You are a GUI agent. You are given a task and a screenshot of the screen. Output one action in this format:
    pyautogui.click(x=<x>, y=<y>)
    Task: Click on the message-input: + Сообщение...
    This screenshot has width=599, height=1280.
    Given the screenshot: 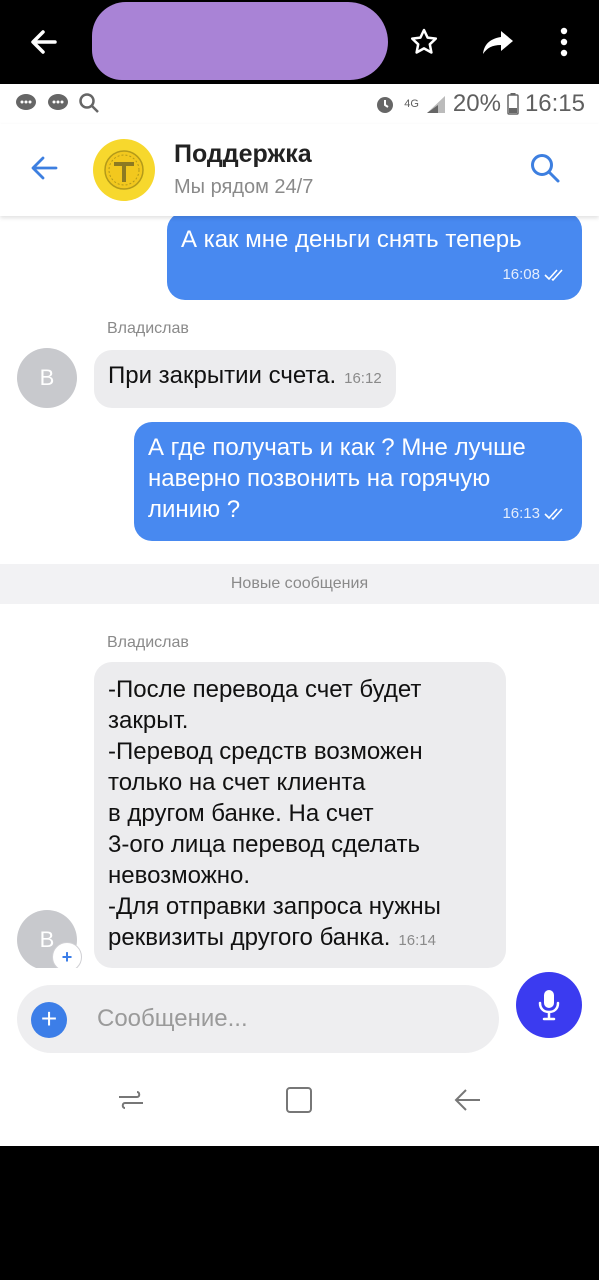 What is the action you would take?
    pyautogui.click(x=258, y=1019)
    